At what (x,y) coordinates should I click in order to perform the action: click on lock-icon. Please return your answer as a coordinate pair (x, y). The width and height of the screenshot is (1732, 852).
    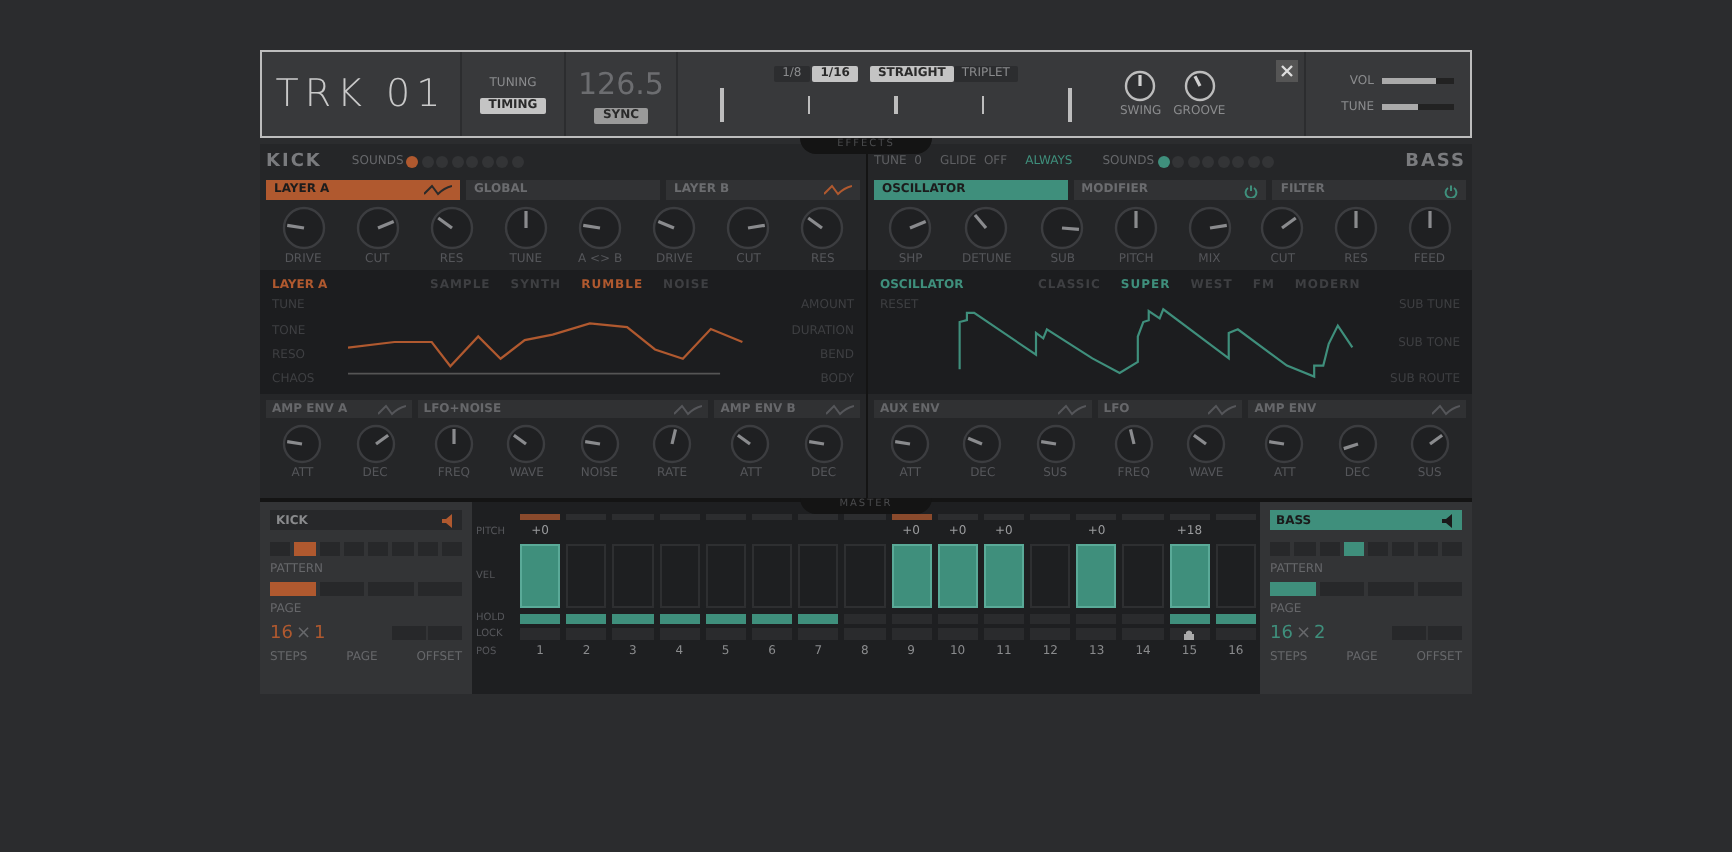
    Looking at the image, I should click on (1189, 634).